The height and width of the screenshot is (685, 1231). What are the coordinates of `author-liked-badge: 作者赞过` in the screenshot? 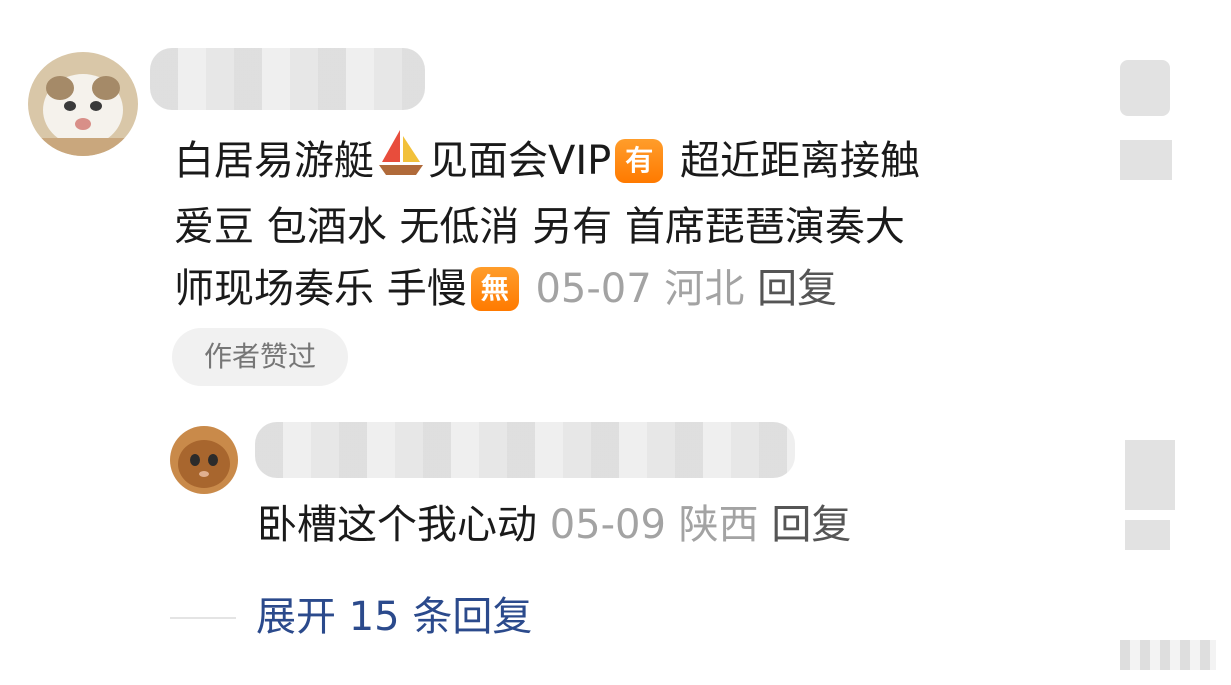 It's located at (260, 357).